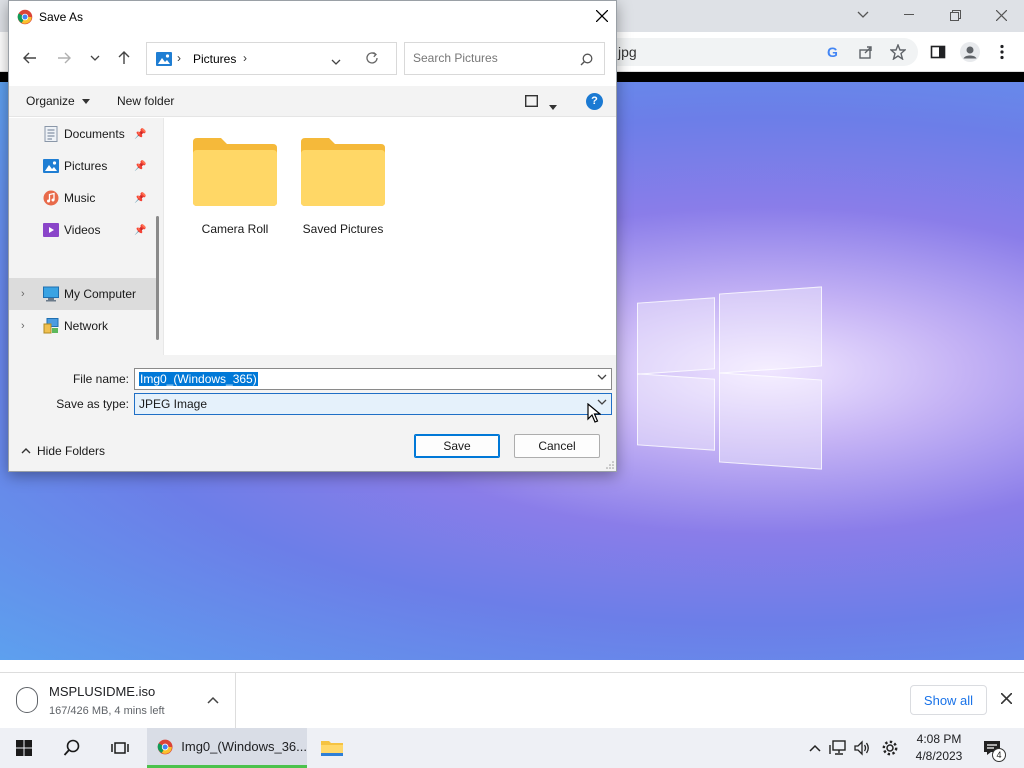 This screenshot has height=768, width=1024. Describe the element at coordinates (890, 748) in the screenshot. I see `settings-gear-icon` at that location.